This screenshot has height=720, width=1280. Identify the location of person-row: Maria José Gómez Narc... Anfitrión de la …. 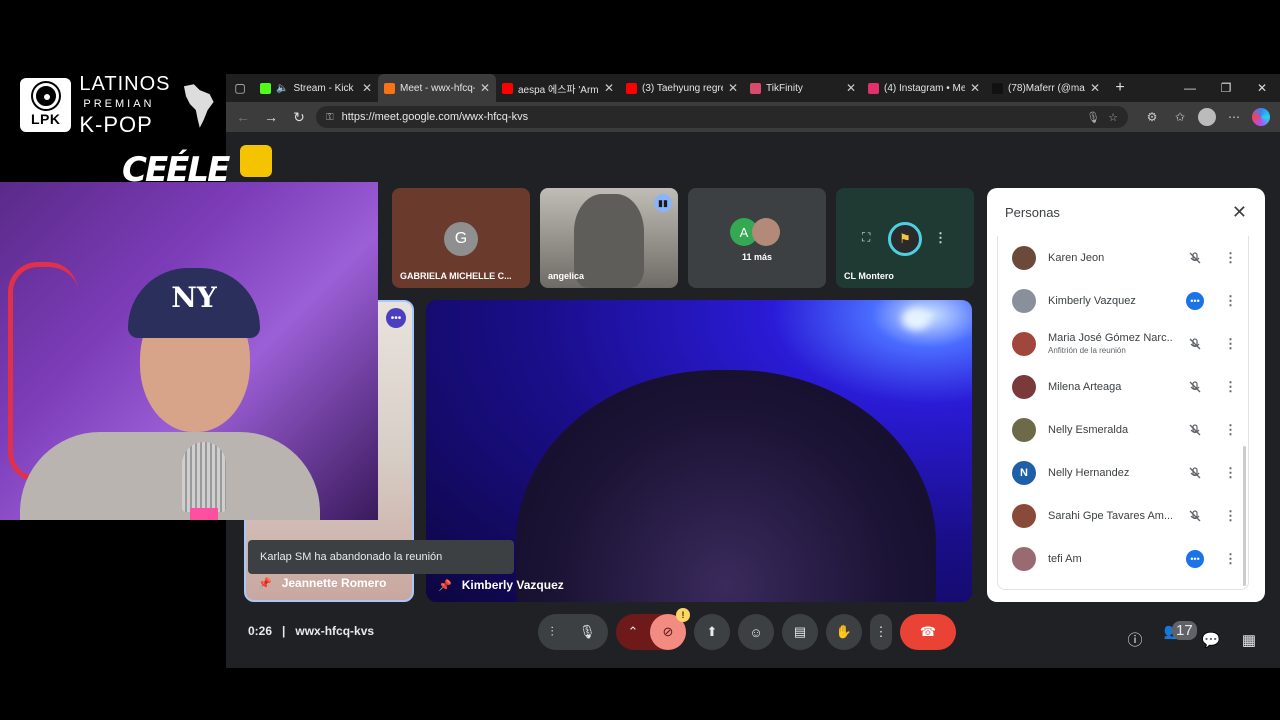
(1124, 343).